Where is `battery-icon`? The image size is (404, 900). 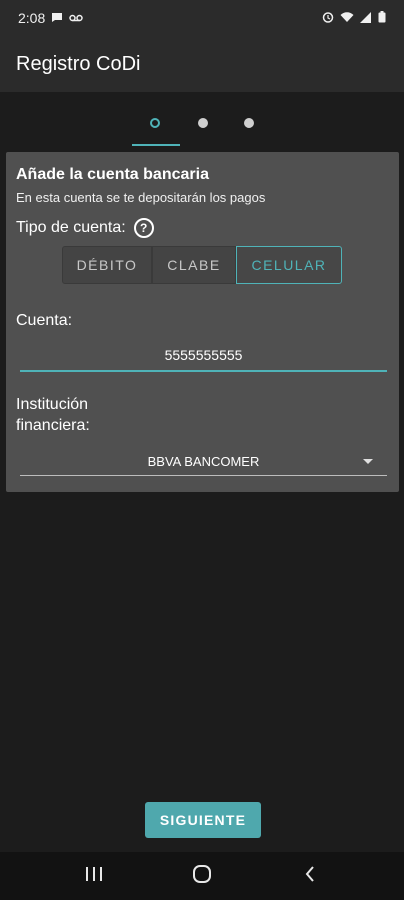
battery-icon is located at coordinates (382, 18).